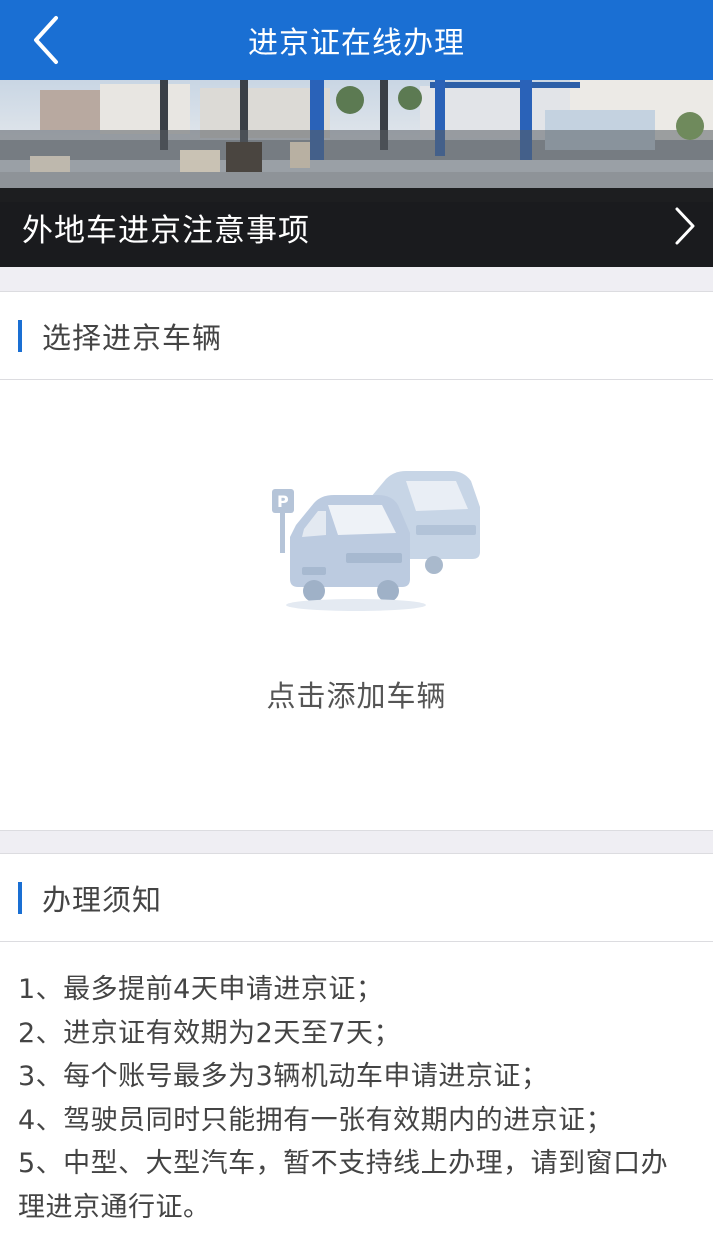 The height and width of the screenshot is (1248, 713). Describe the element at coordinates (102, 899) in the screenshot. I see `notice-section-title: 办理须知` at that location.